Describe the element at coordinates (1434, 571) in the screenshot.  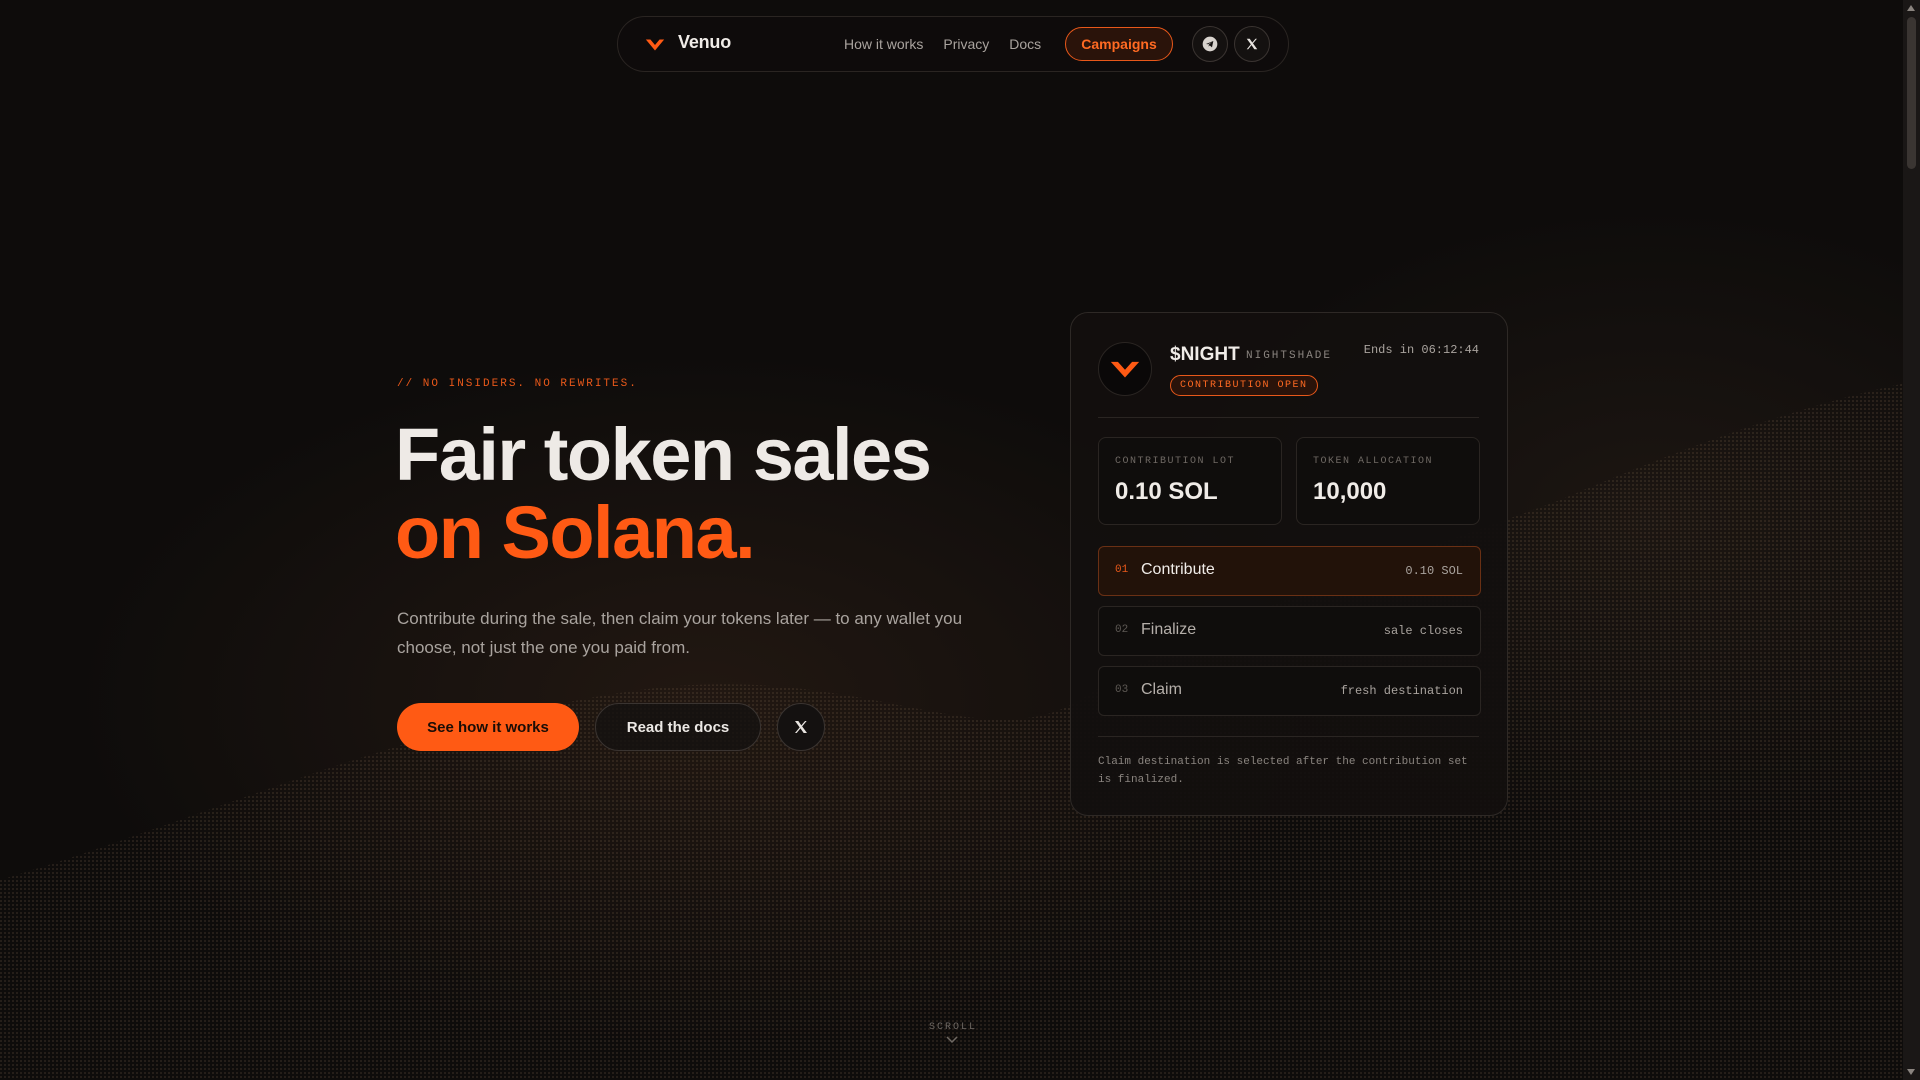
I see `step-meta: 0.10 SOL` at that location.